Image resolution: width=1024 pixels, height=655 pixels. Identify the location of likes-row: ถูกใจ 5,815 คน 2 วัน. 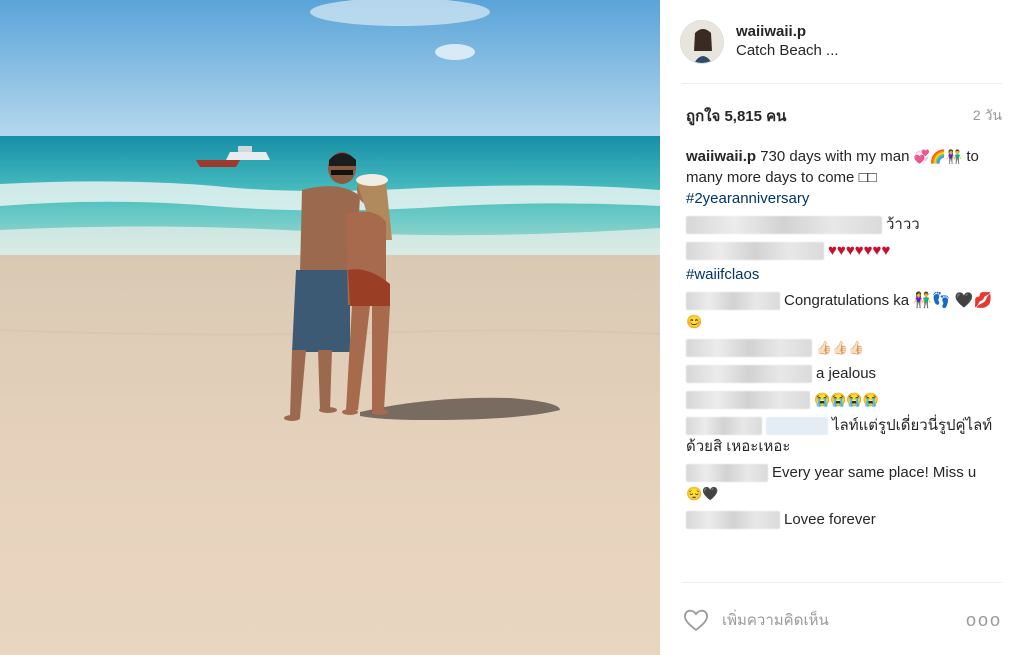
(844, 116).